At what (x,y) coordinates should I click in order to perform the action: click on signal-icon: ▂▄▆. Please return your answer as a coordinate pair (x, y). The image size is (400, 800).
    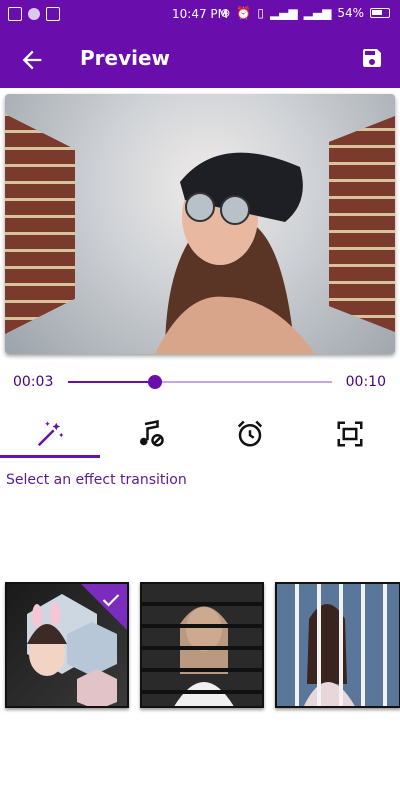
    Looking at the image, I should click on (283, 13).